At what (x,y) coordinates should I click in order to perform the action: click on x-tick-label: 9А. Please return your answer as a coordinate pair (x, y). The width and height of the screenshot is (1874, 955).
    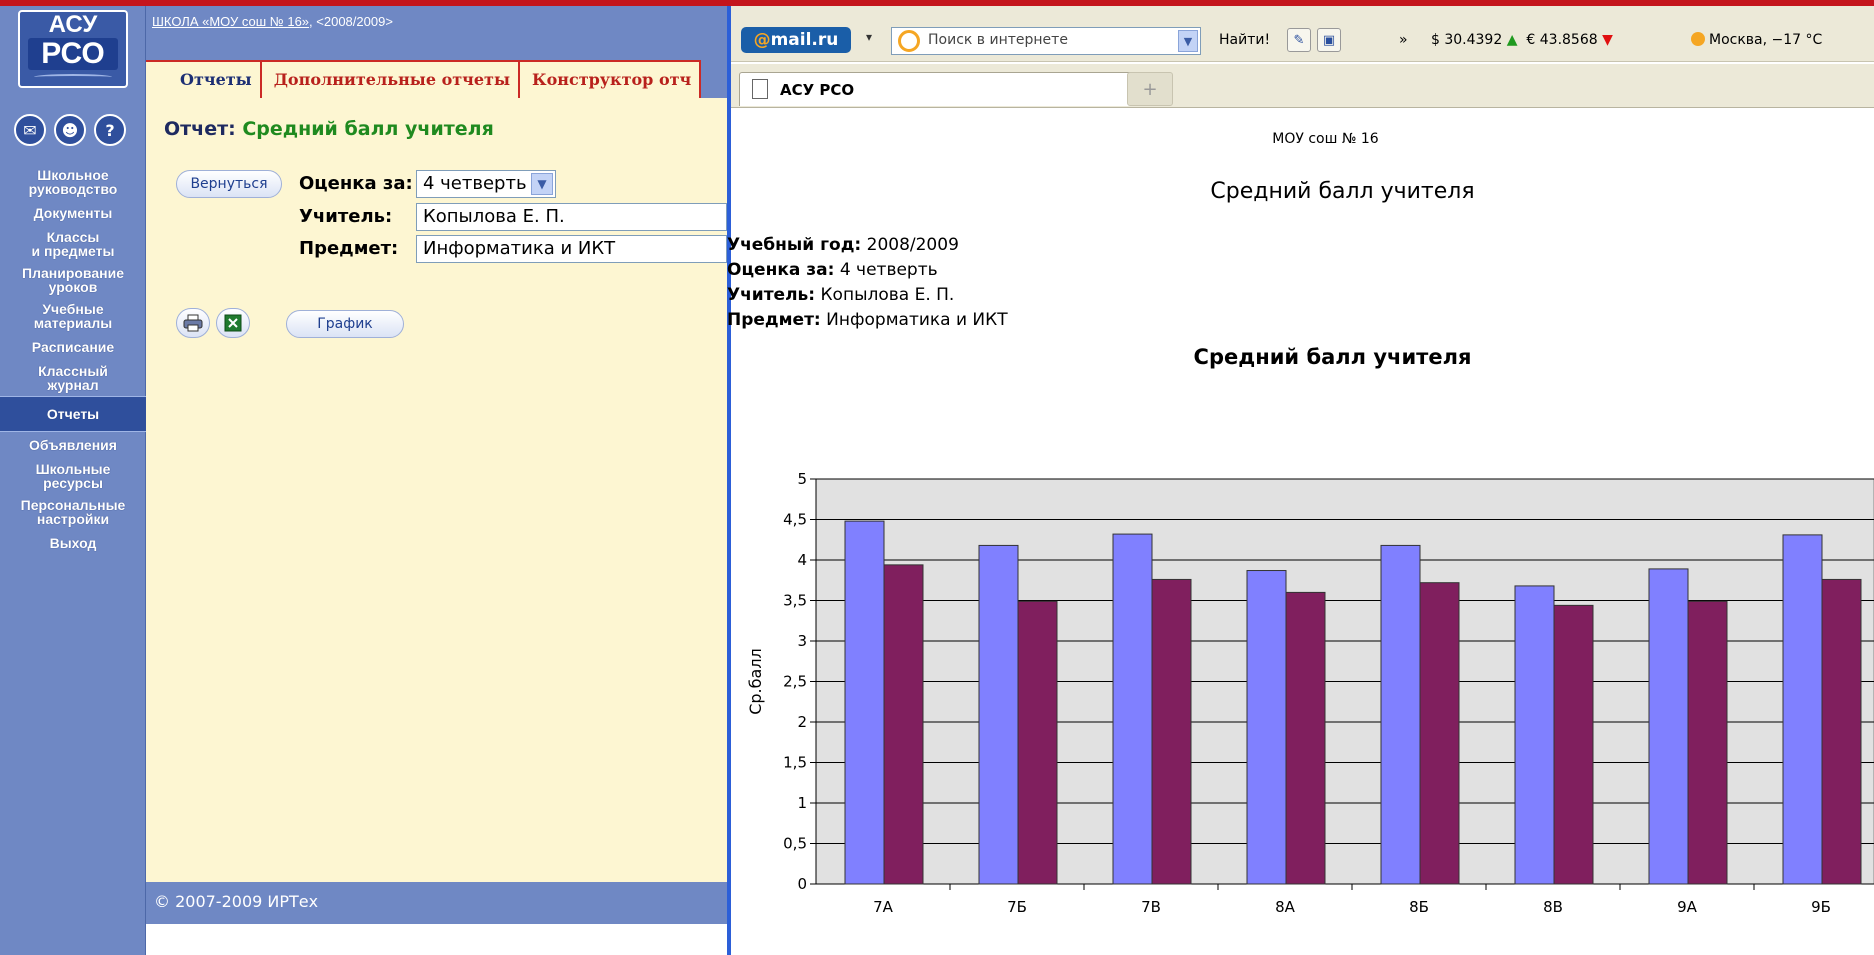
    Looking at the image, I should click on (1687, 907).